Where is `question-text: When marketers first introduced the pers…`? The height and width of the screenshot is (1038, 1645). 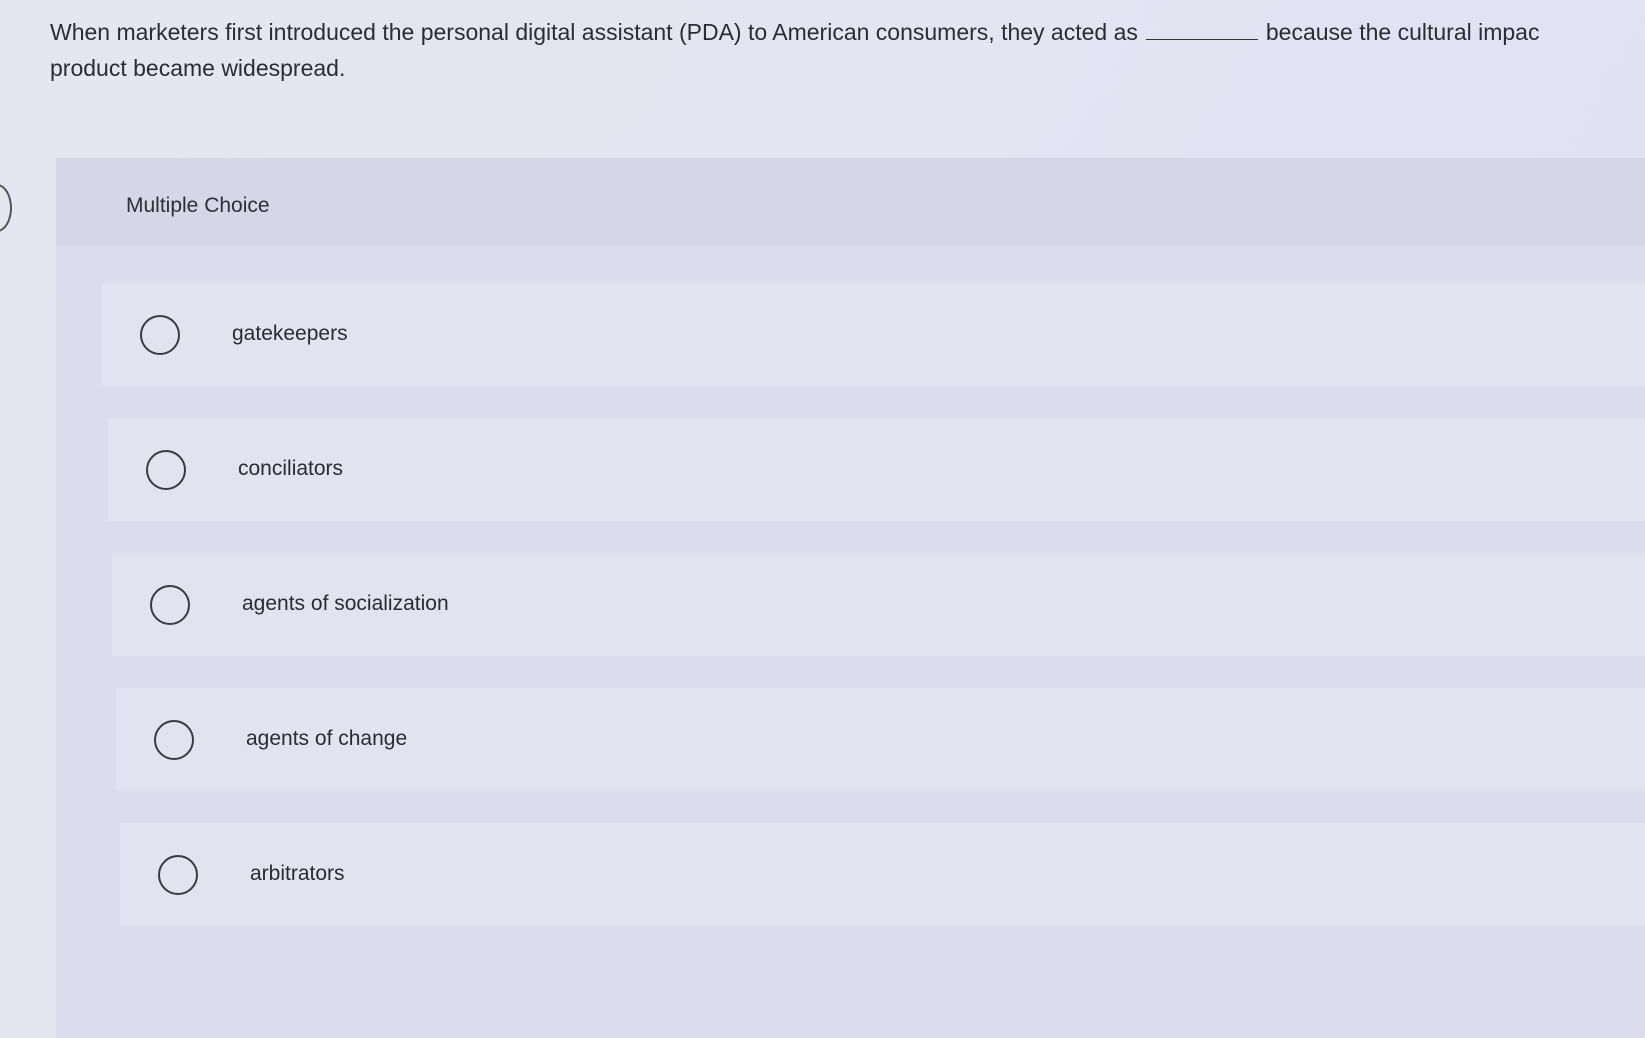
question-text: When marketers first introduced the pers… is located at coordinates (847, 50).